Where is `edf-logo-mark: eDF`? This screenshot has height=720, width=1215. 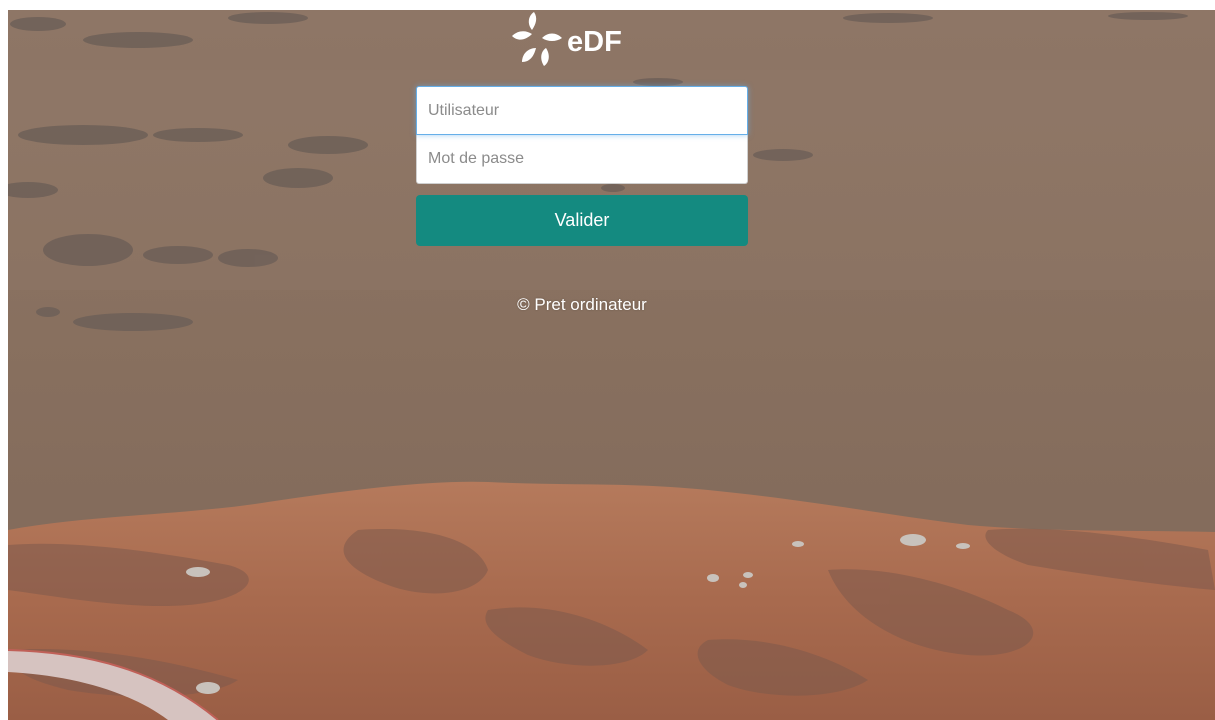 edf-logo-mark: eDF is located at coordinates (567, 39).